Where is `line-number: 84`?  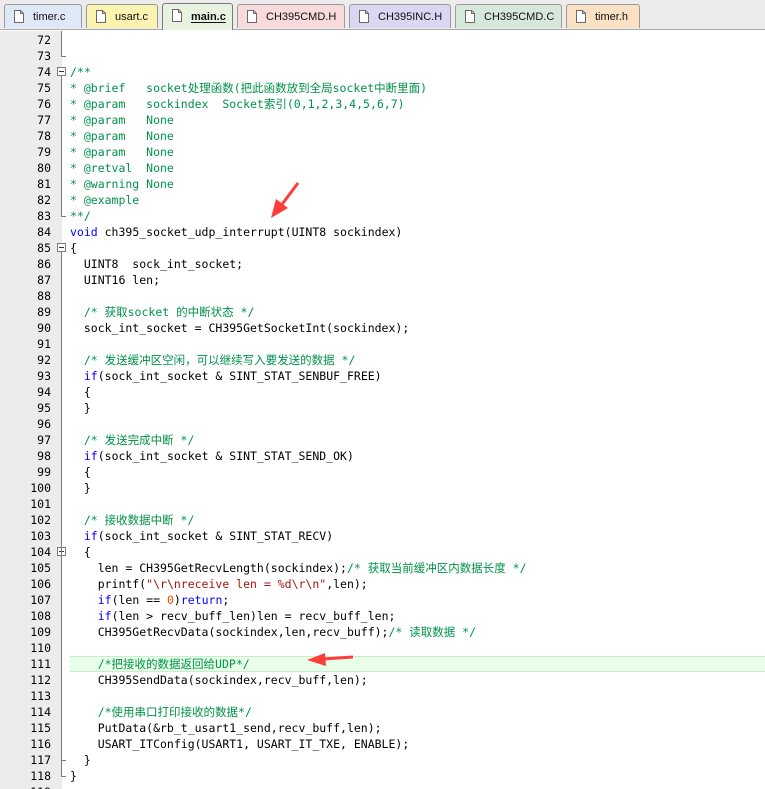
line-number: 84 is located at coordinates (44, 232).